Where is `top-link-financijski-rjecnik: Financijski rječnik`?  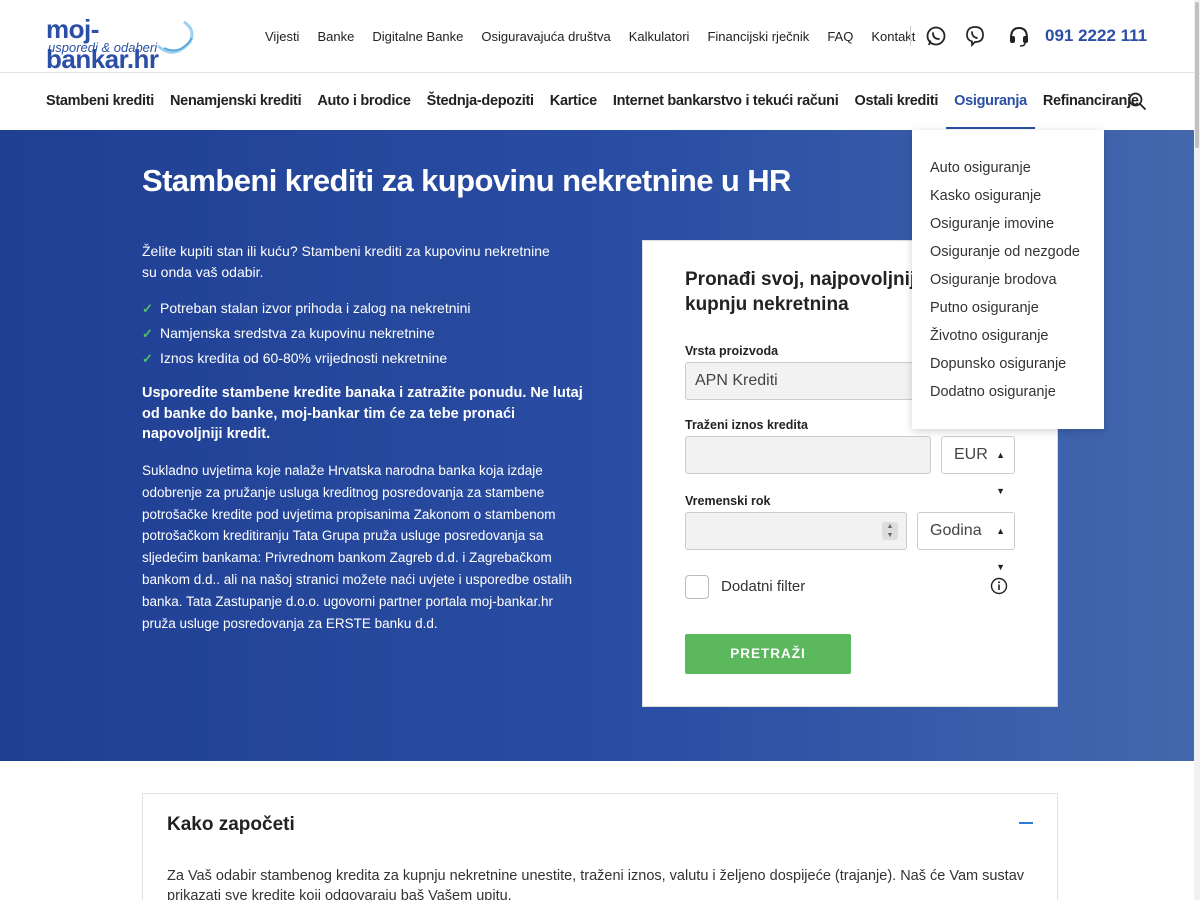
top-link-financijski-rjecnik: Financijski rječnik is located at coordinates (758, 36).